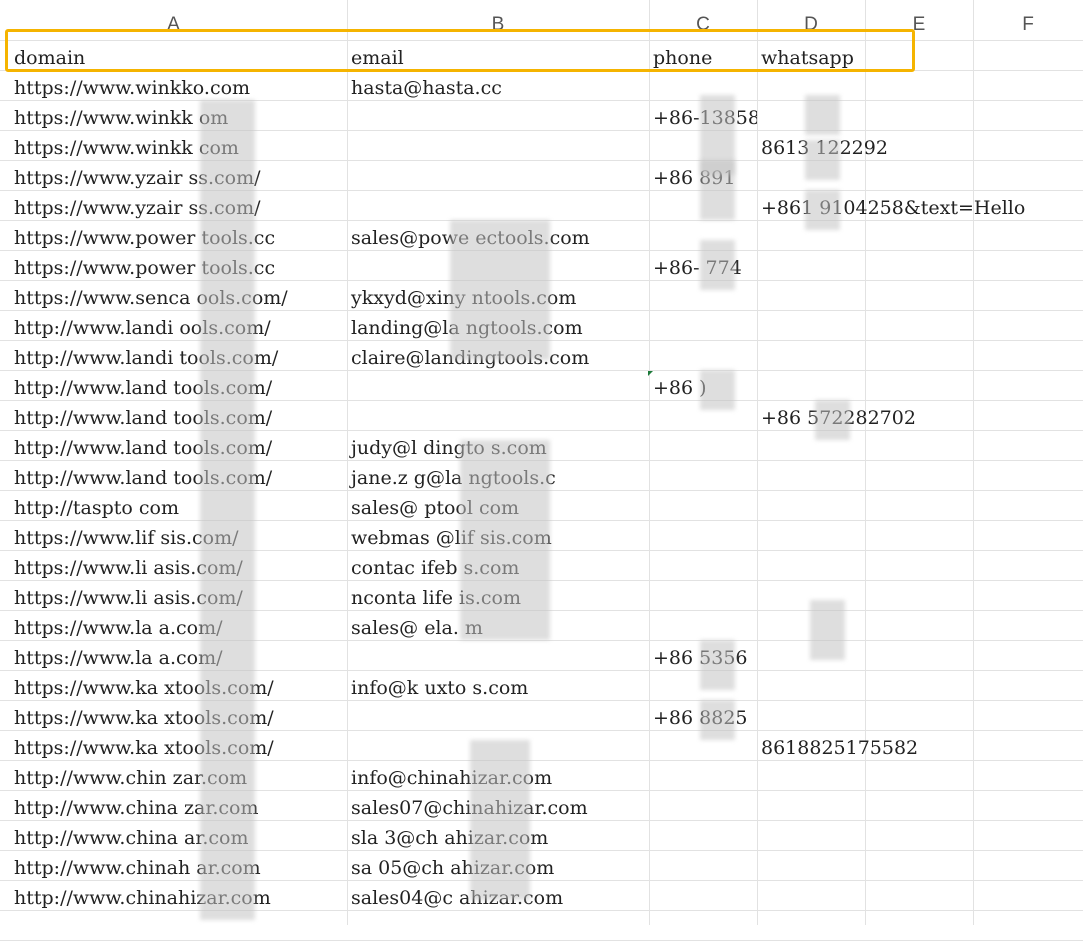 The width and height of the screenshot is (1083, 941). I want to click on cell-domain: https://www.senca ools.com/, so click(178, 298).